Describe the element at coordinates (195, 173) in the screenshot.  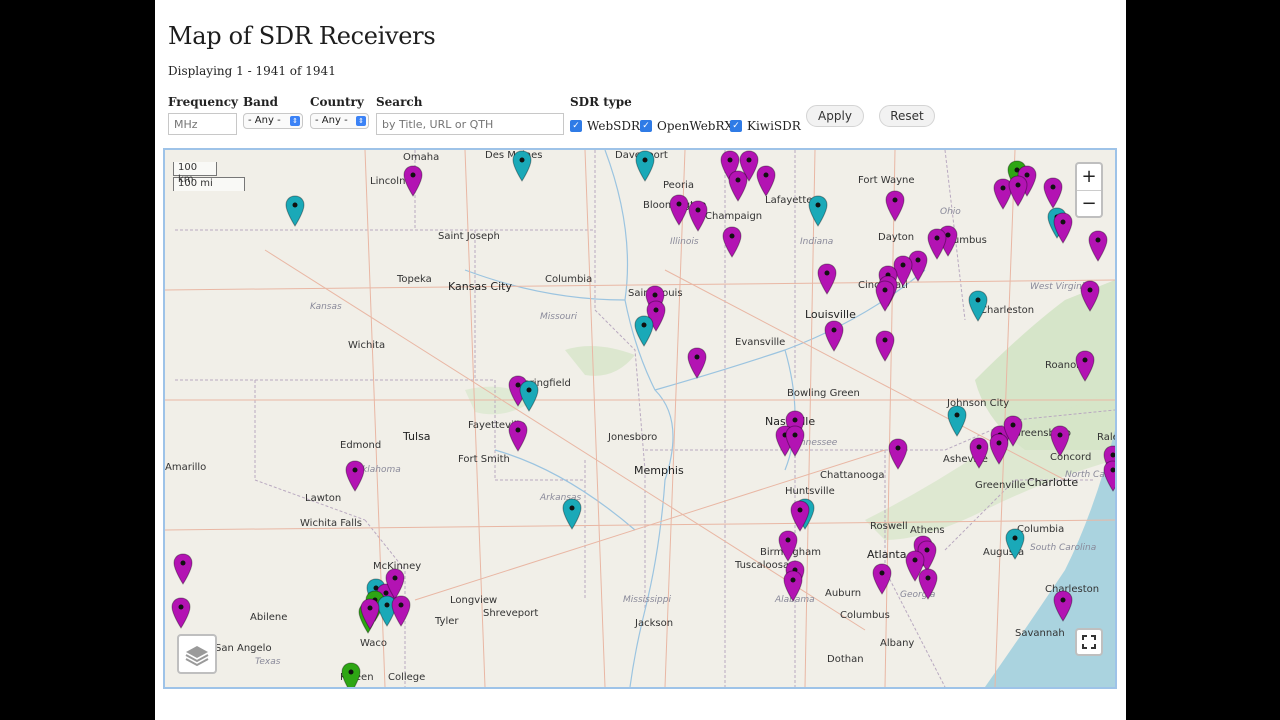
I see `scale-km: 100 km` at that location.